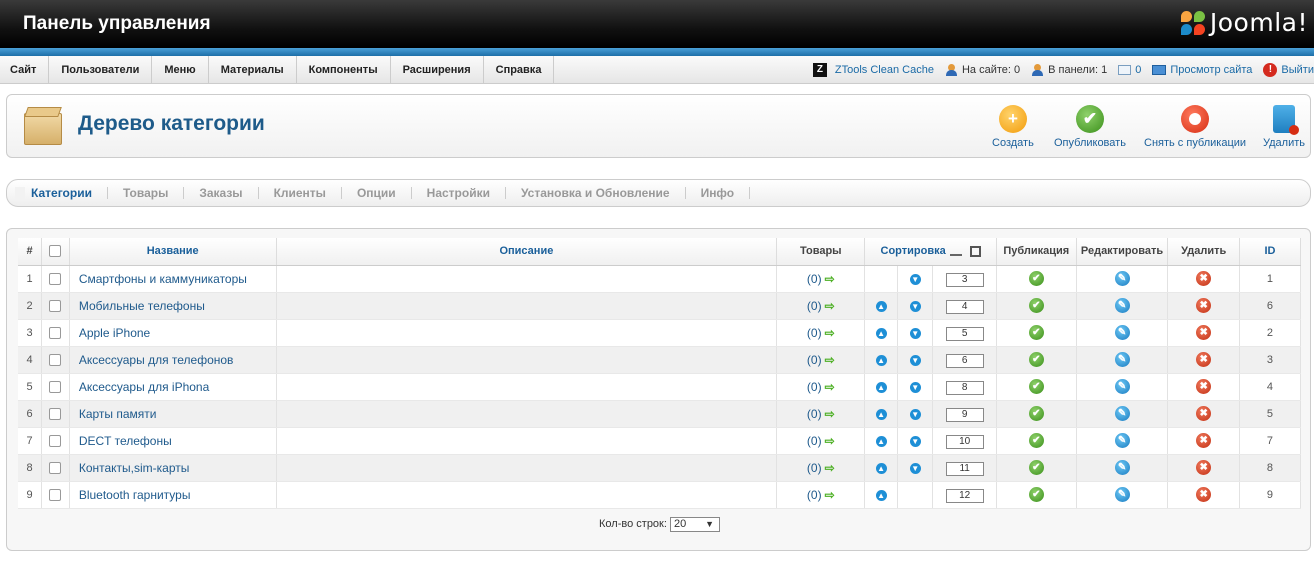  What do you see at coordinates (146, 193) in the screenshot?
I see `tab-products: Товары` at bounding box center [146, 193].